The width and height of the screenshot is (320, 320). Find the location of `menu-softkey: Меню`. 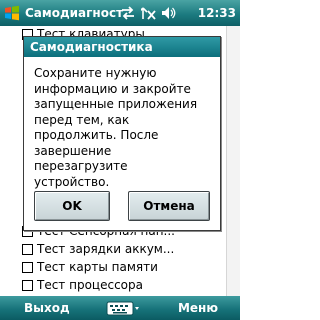

menu-softkey: Меню is located at coordinates (198, 308).